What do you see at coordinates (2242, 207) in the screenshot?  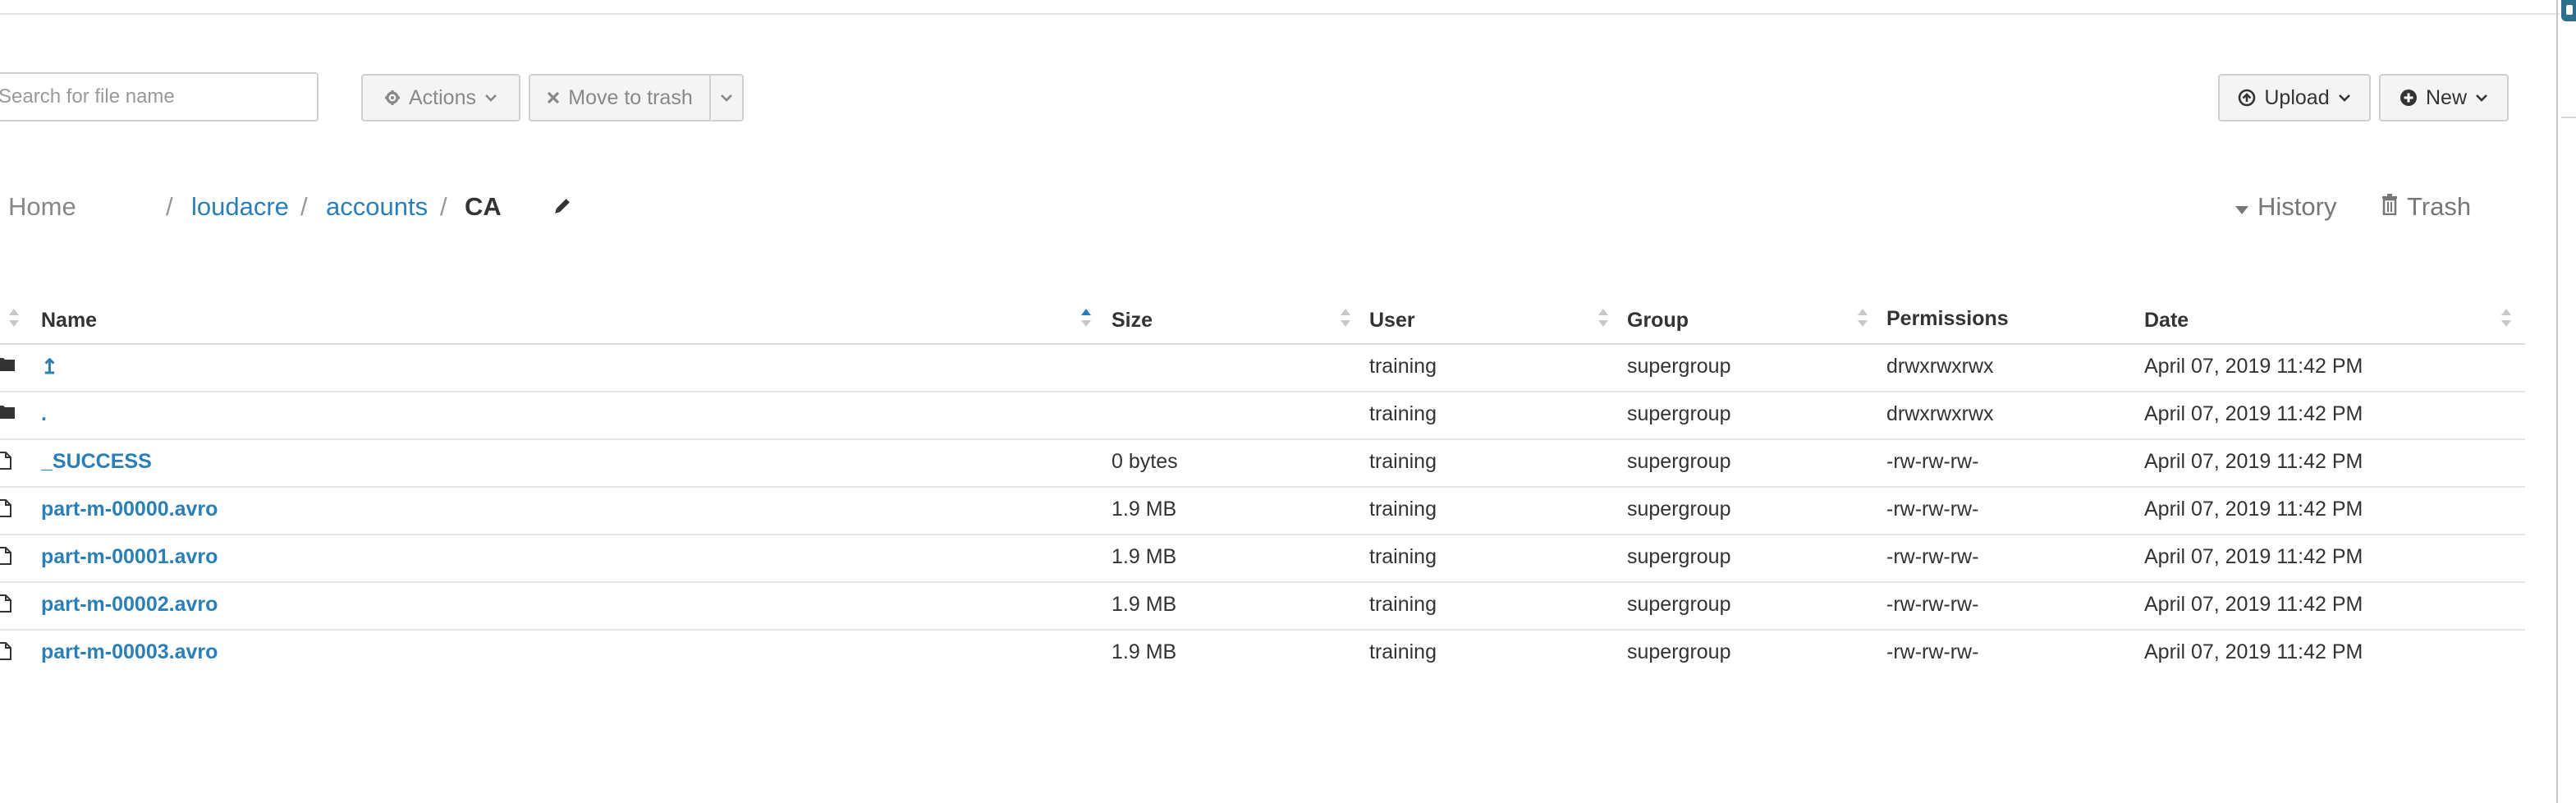 I see `caret-down-icon` at bounding box center [2242, 207].